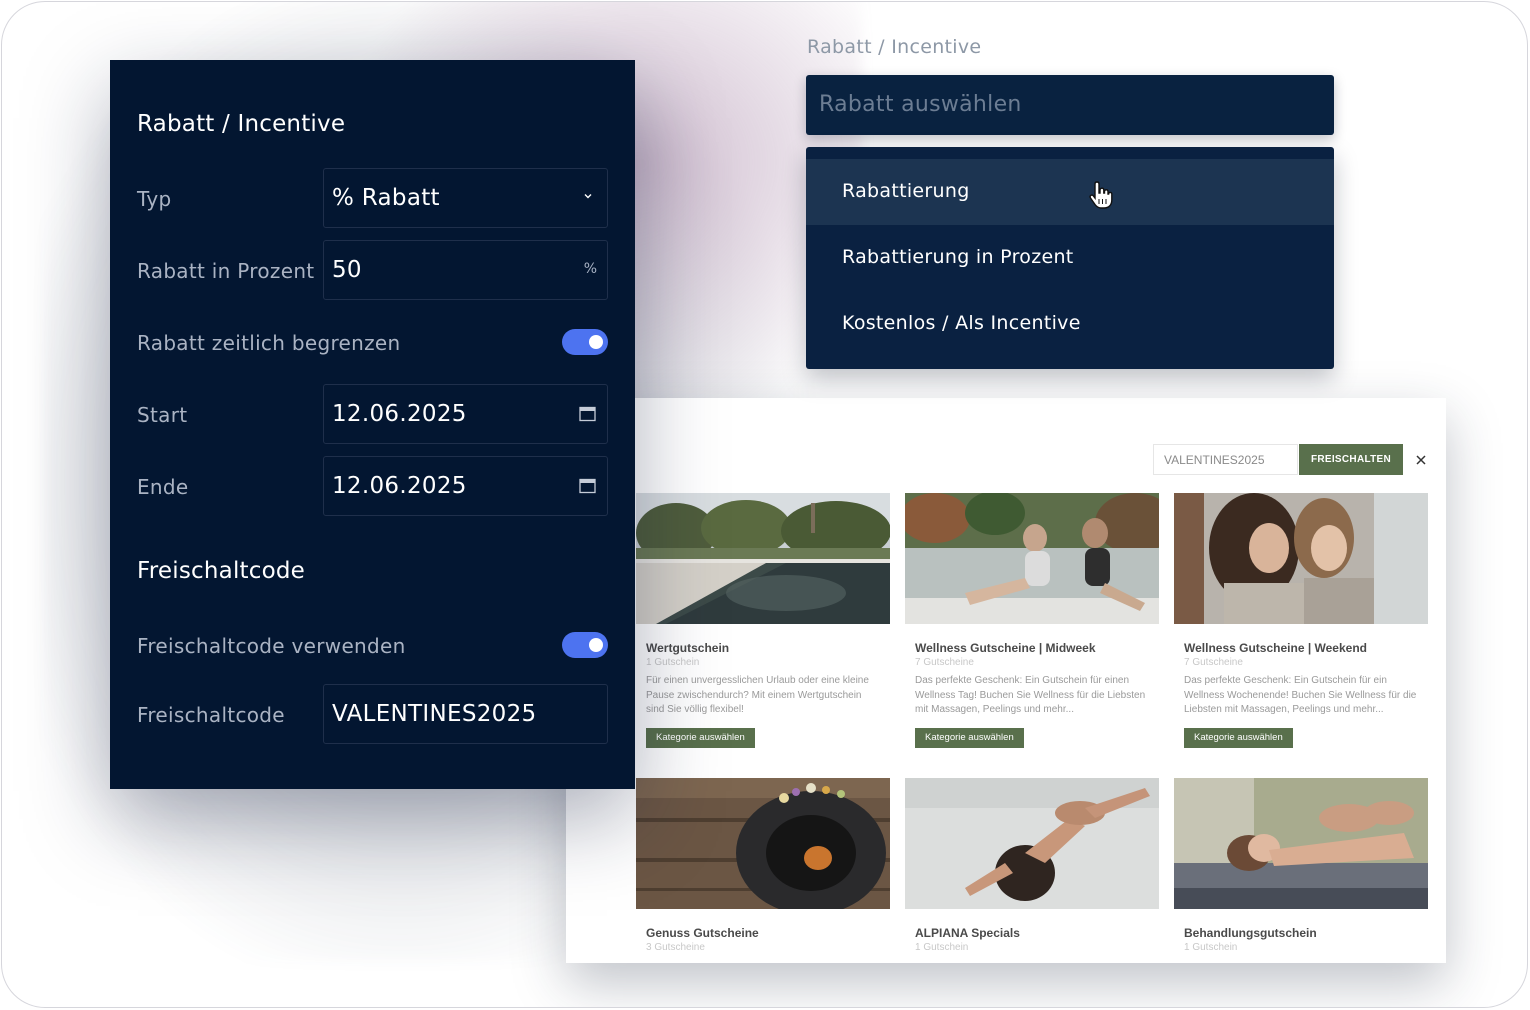  I want to click on dropdown-option-label: Rabattierung, so click(906, 191).